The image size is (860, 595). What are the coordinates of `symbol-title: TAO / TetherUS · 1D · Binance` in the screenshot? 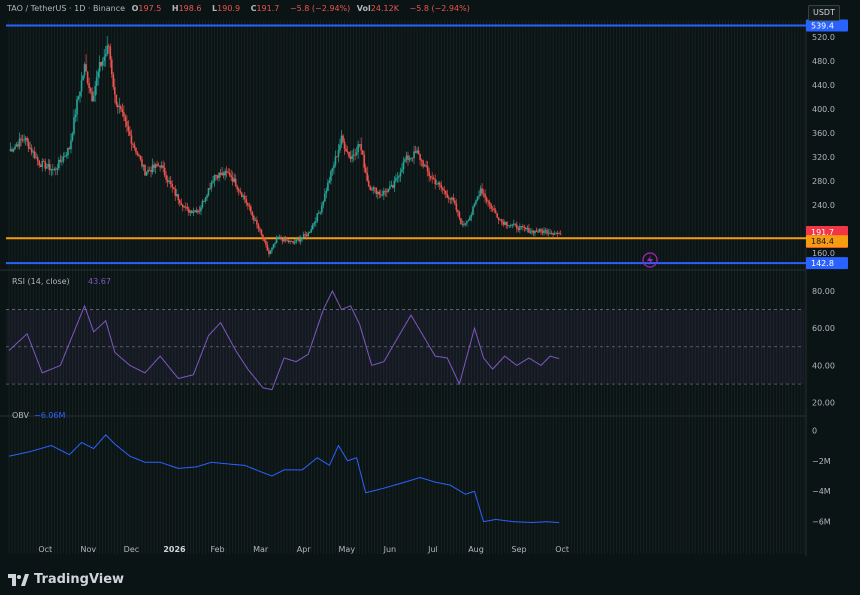 It's located at (66, 8).